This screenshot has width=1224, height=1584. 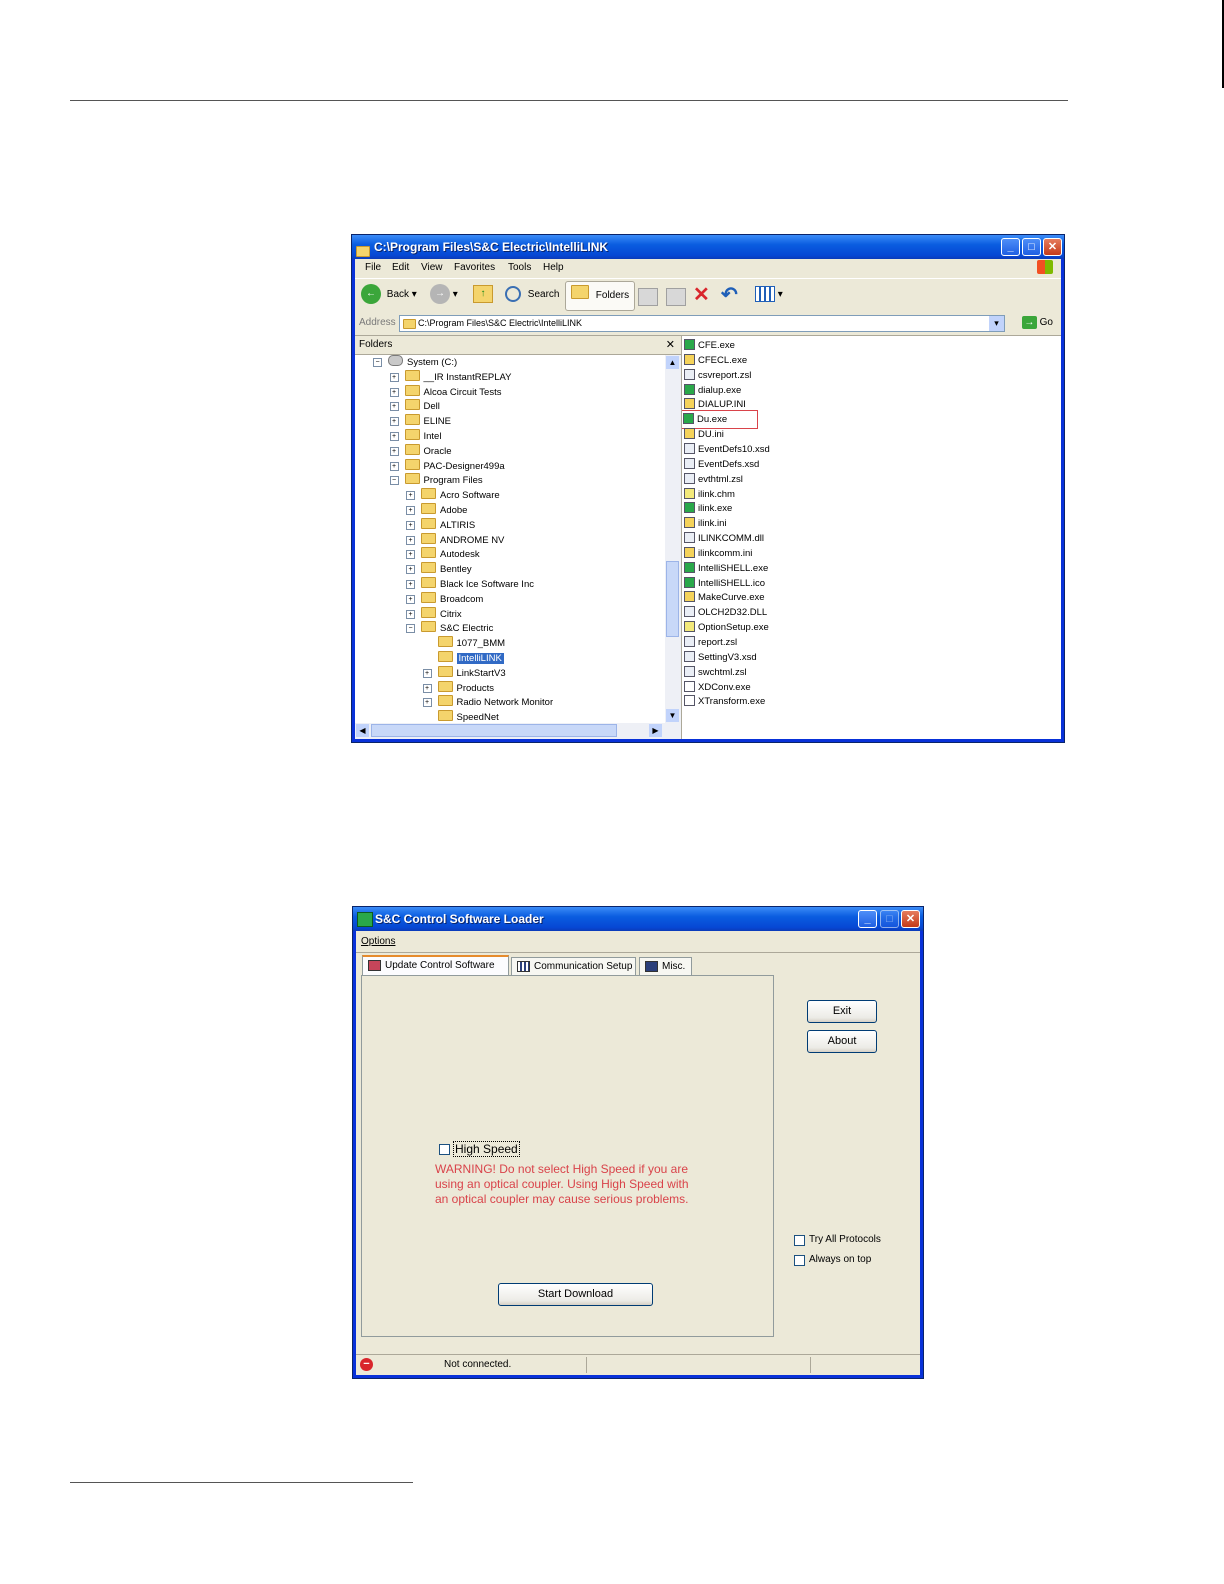 What do you see at coordinates (1010, 247) in the screenshot?
I see `minimize-button: _` at bounding box center [1010, 247].